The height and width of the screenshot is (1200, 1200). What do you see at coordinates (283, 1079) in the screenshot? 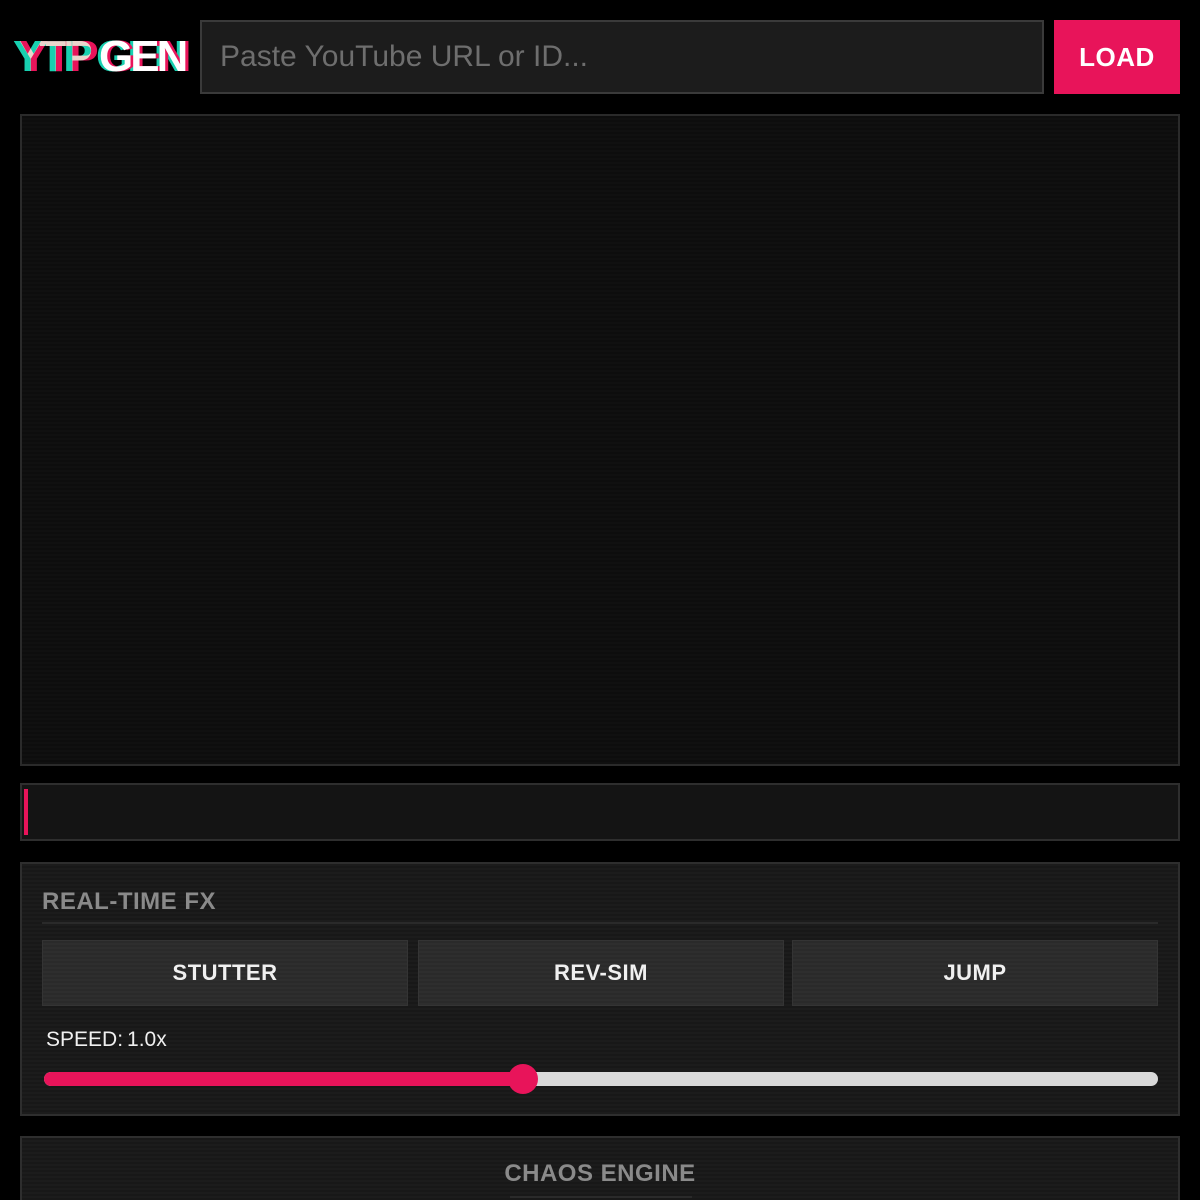
I see `speed-slider-fill` at bounding box center [283, 1079].